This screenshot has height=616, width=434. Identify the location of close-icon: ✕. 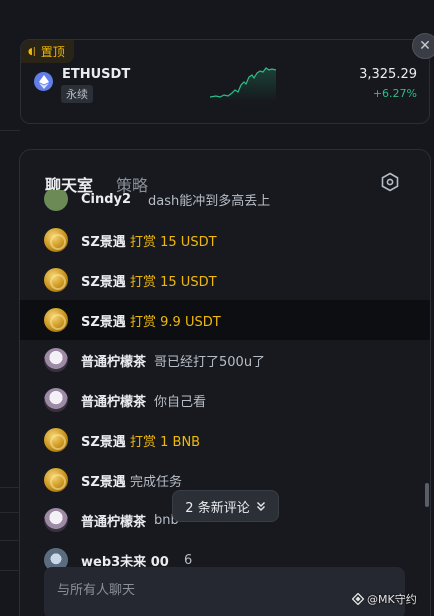
(423, 46).